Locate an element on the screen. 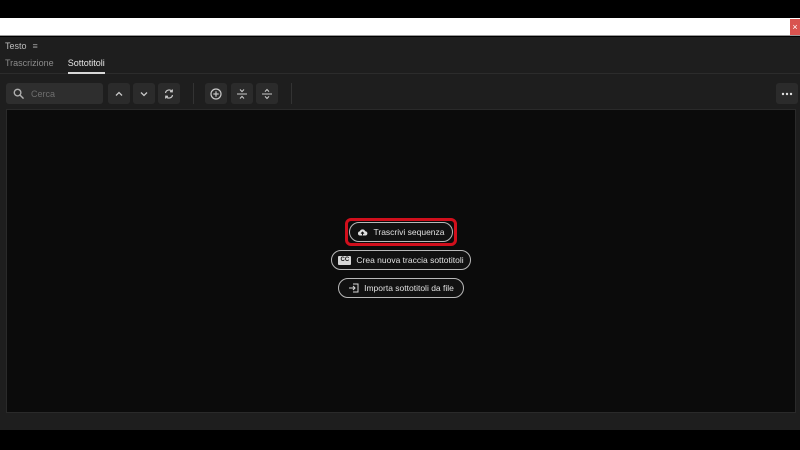  screen-top-border is located at coordinates (400, 9).